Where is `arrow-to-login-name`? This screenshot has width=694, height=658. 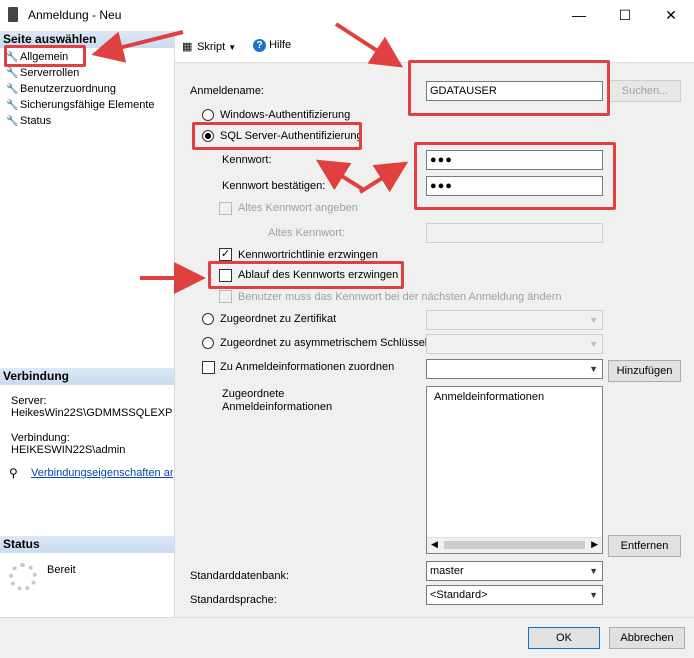
arrow-to-login-name is located at coordinates (369, 45).